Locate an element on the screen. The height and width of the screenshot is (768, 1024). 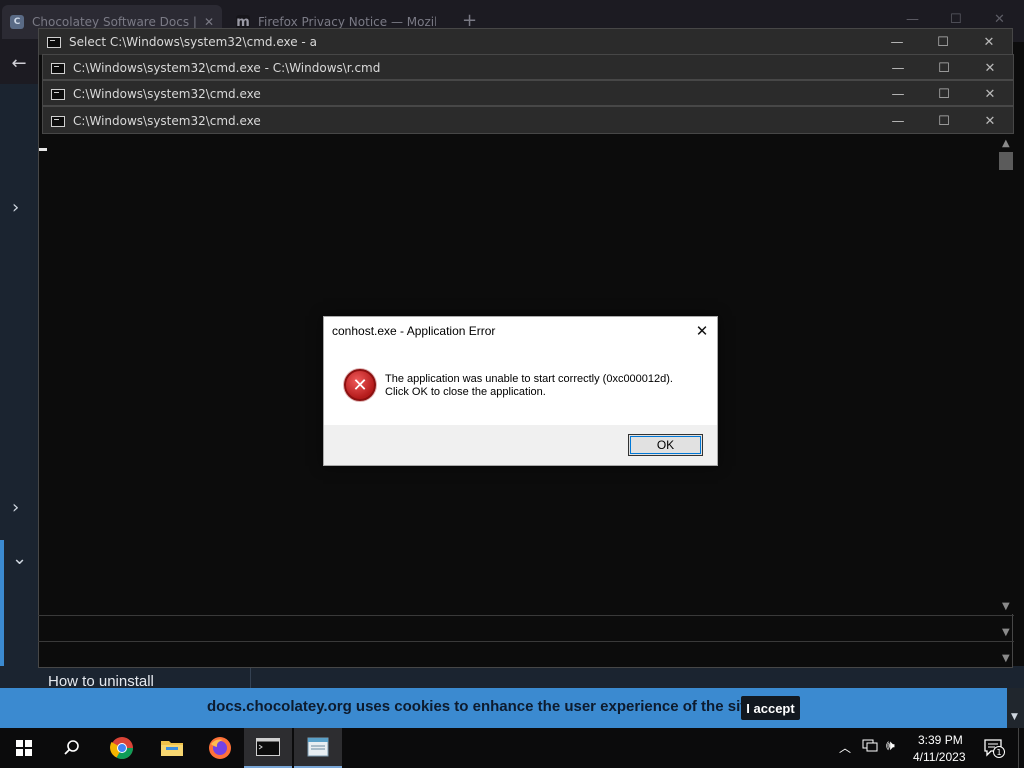
notepad-icon is located at coordinates (318, 747).